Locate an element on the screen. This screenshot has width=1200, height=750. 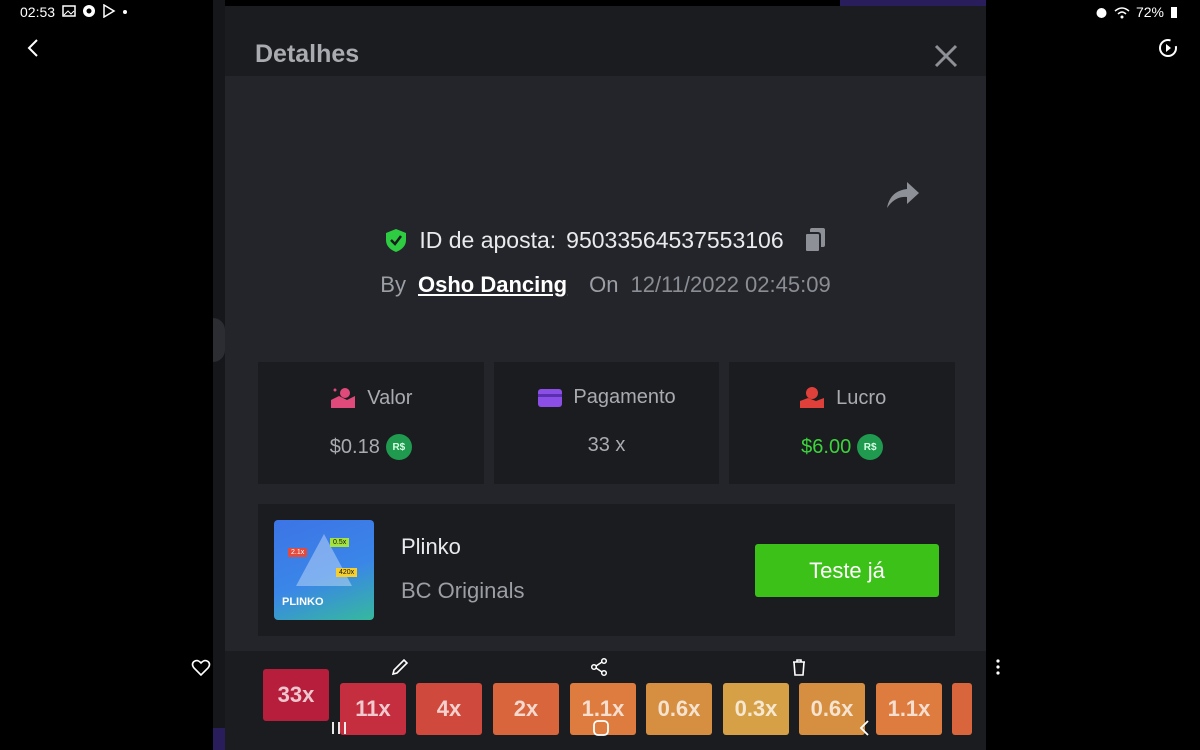
wifi-icon is located at coordinates (1122, 12).